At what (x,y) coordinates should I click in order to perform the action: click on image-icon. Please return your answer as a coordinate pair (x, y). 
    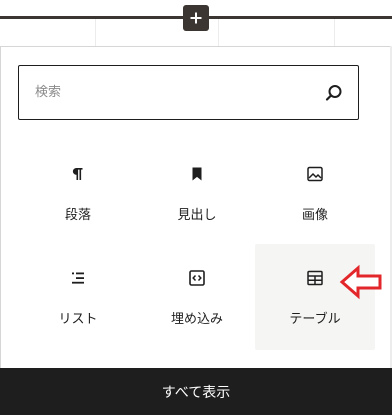
    Looking at the image, I should click on (315, 174).